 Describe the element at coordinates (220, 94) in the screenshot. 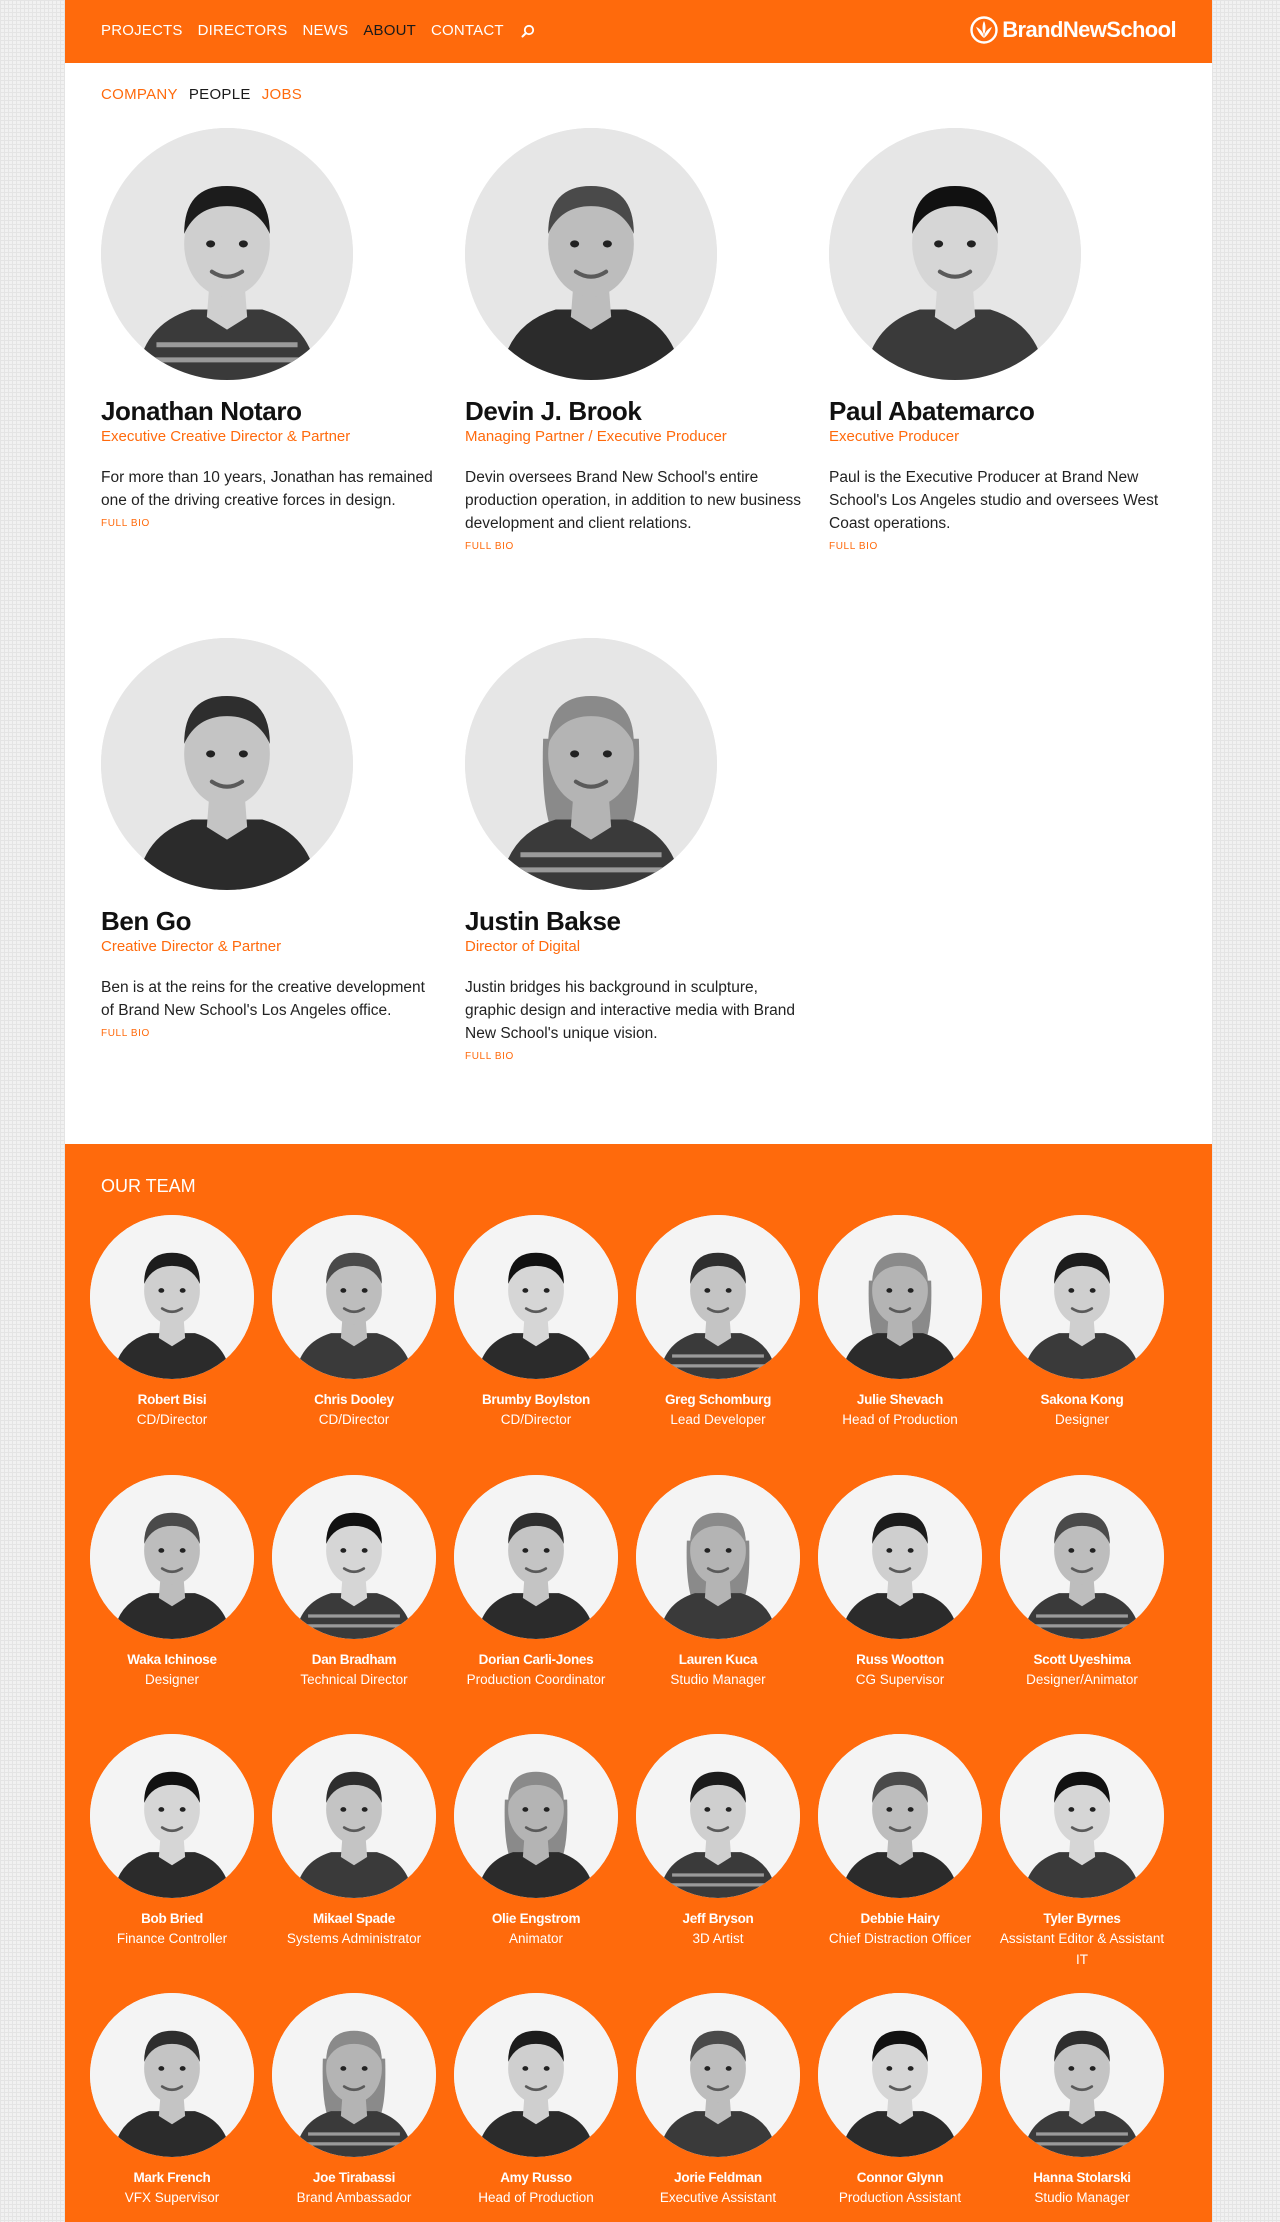

I see `subnav-people: PEOPLE` at that location.